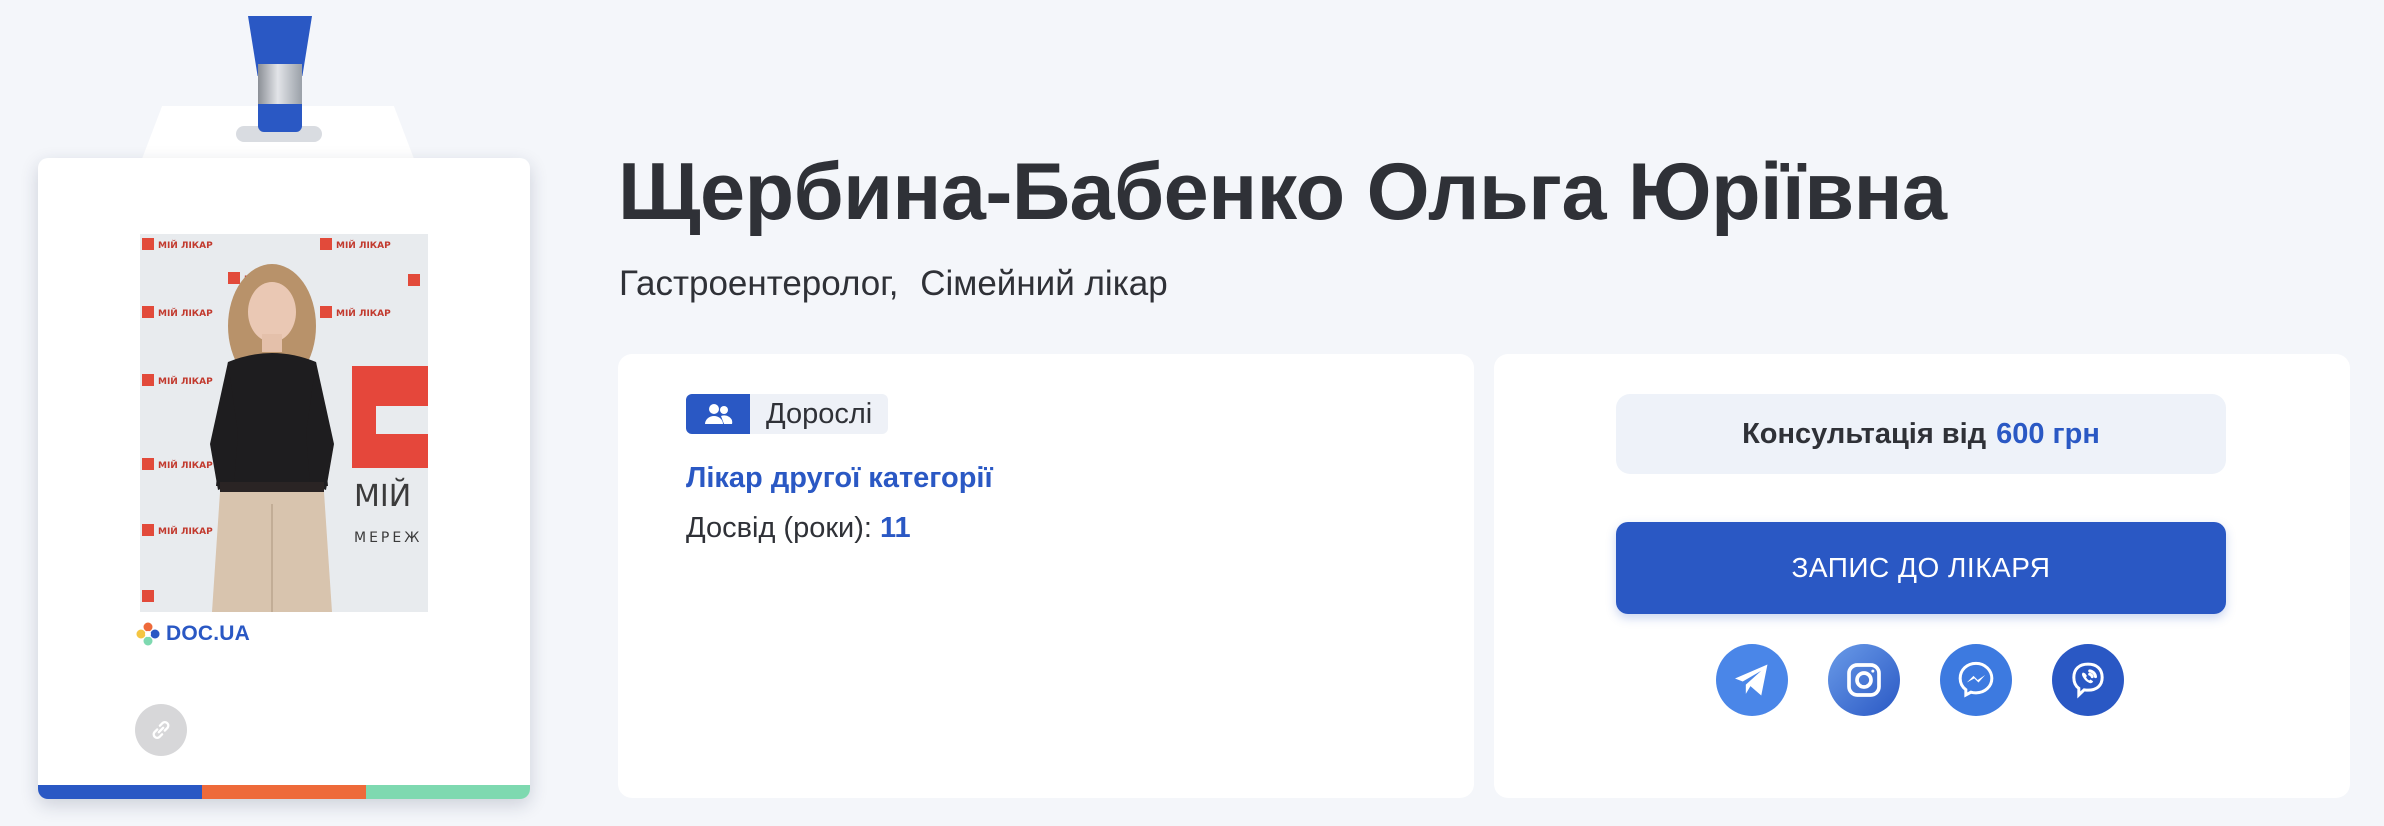 The width and height of the screenshot is (2384, 826). What do you see at coordinates (1044, 283) in the screenshot?
I see `specialty-family-doctor: Сімейний лікар` at bounding box center [1044, 283].